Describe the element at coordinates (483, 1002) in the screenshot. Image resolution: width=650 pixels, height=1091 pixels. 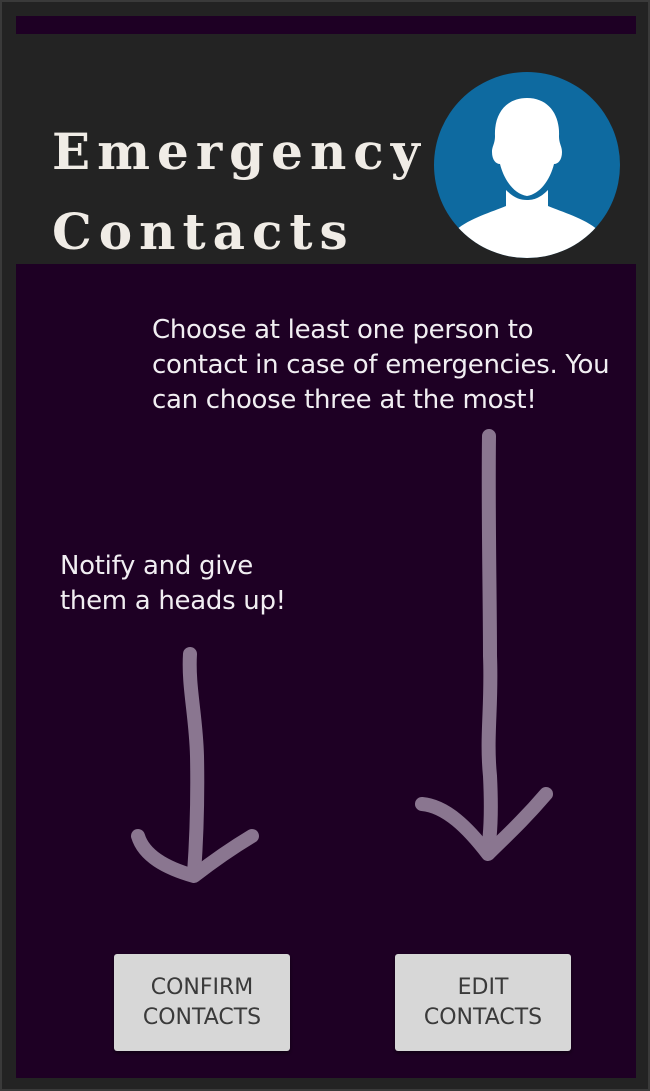
I see `edit-contacts-button: EDIT CONTACTS` at that location.